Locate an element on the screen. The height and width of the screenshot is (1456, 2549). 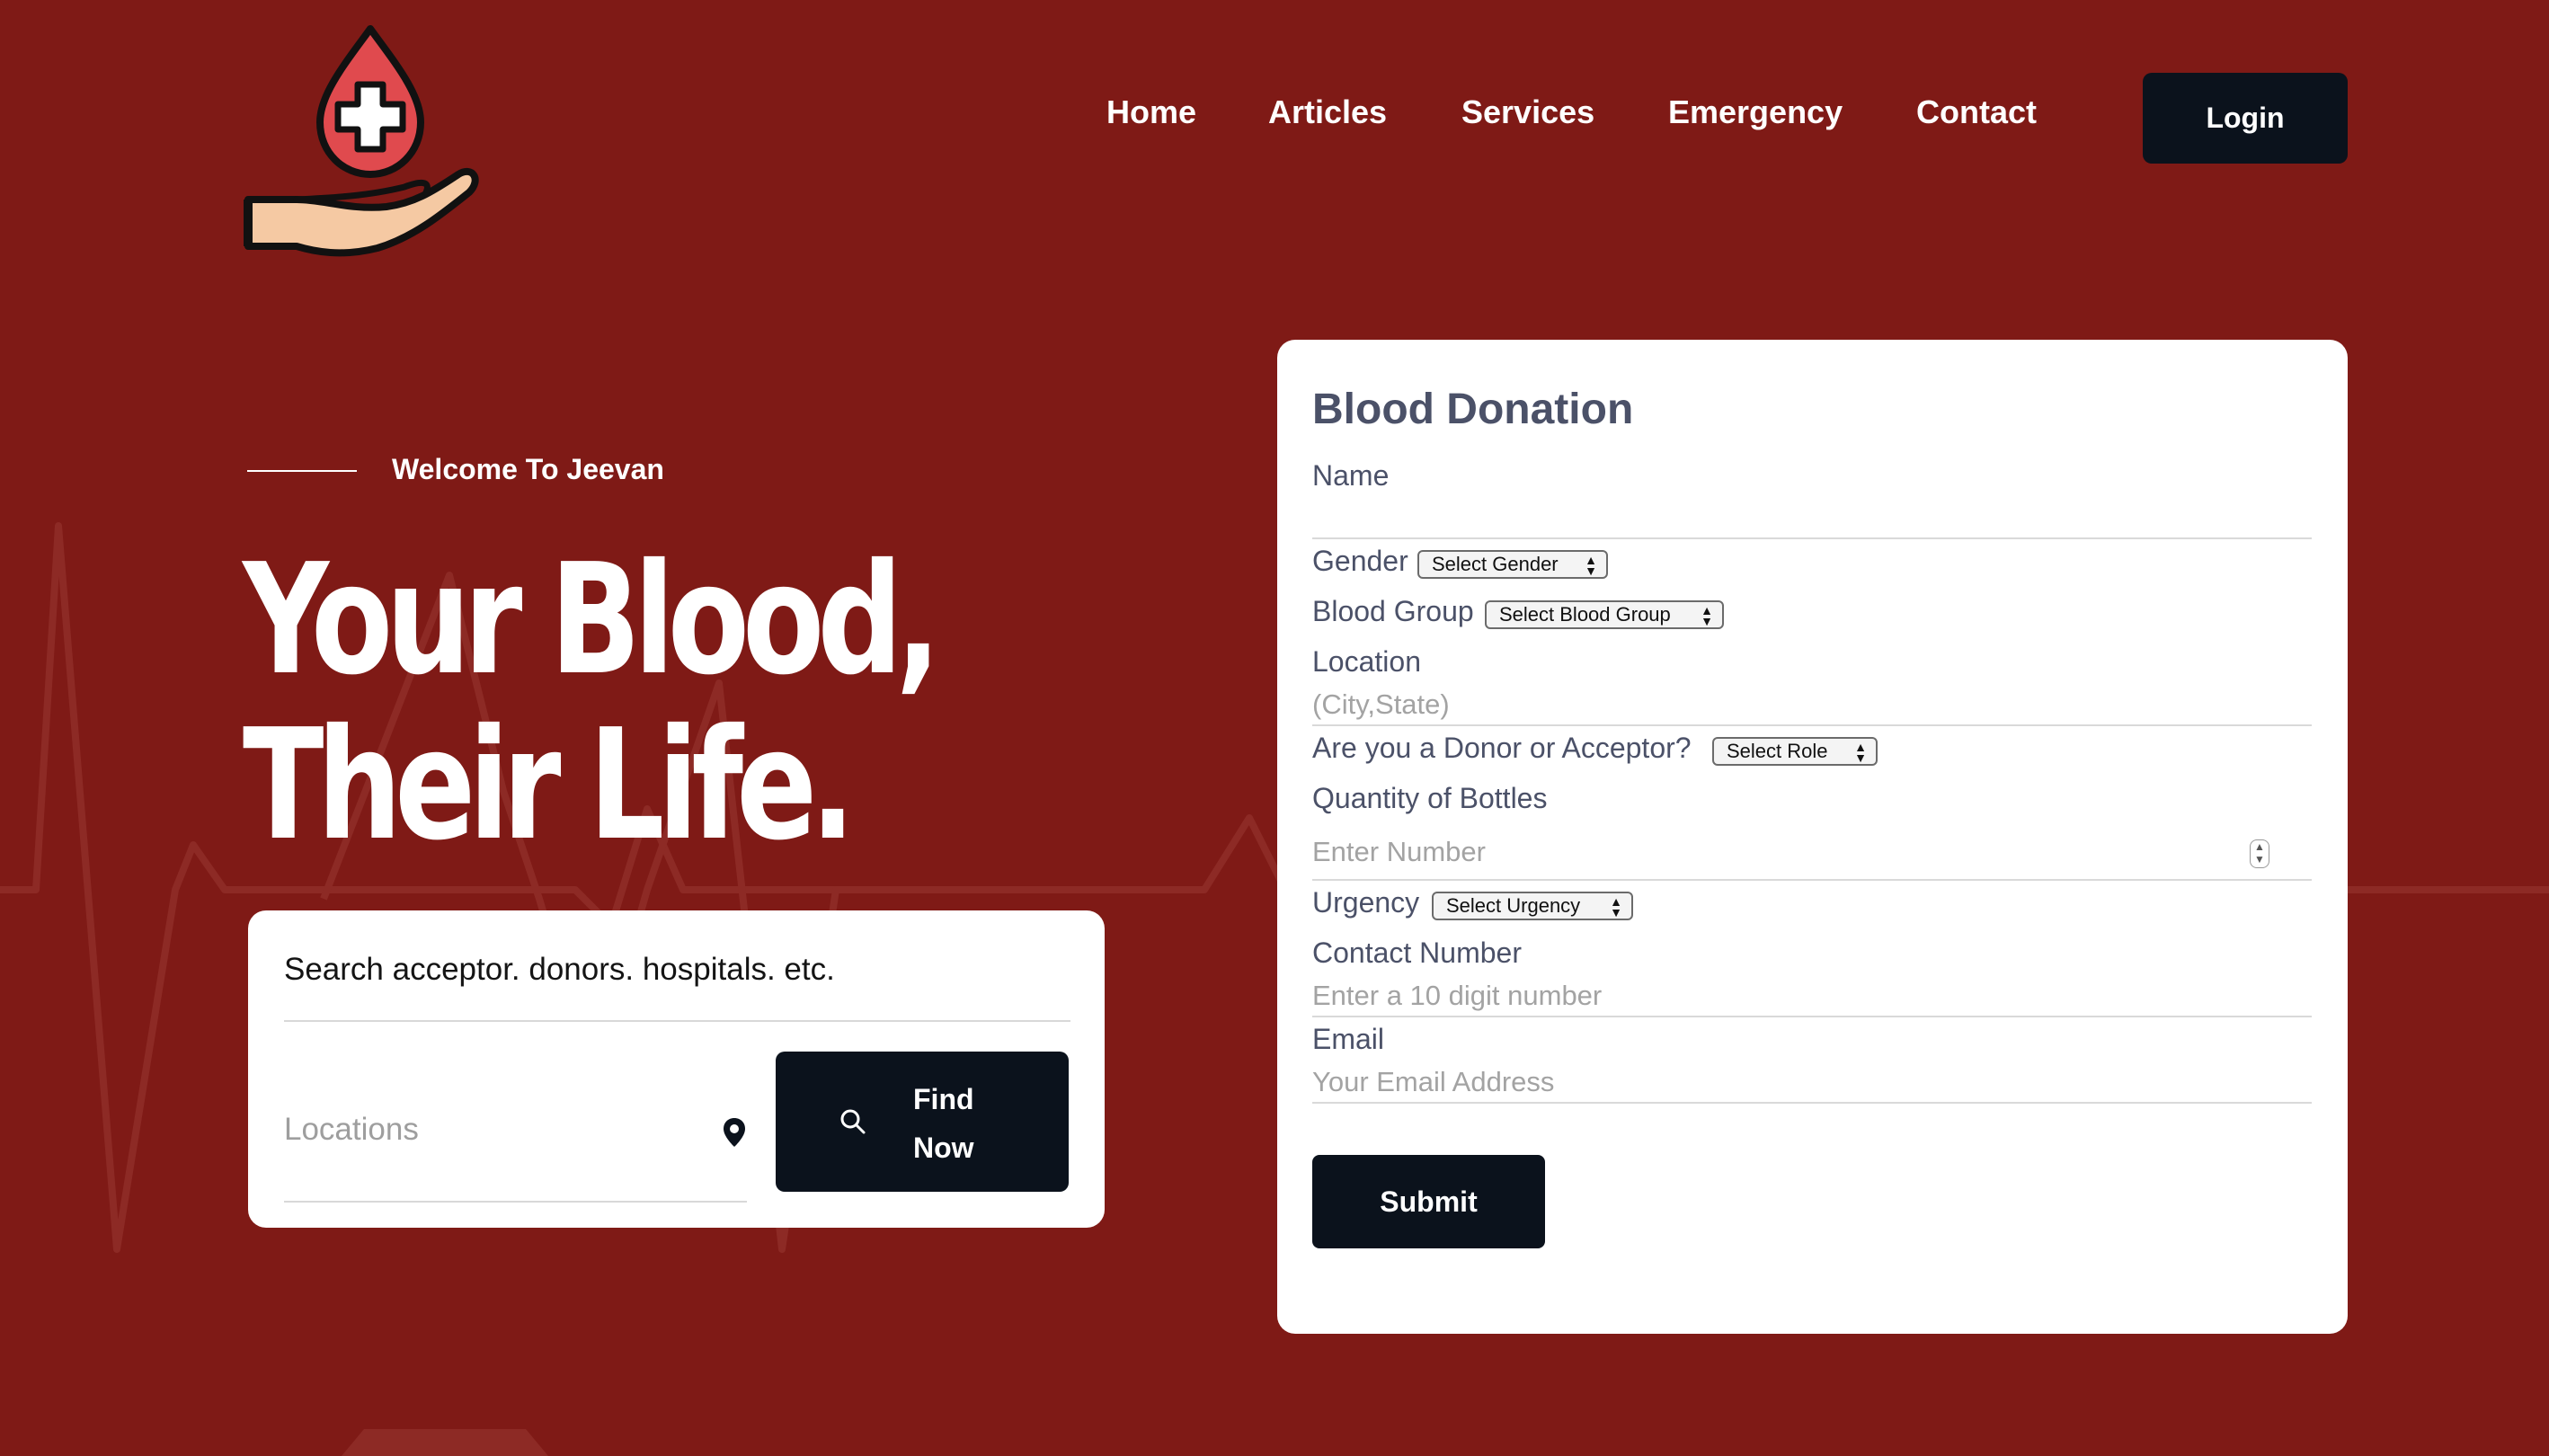
blood-group-label: Blood Group is located at coordinates (1393, 611).